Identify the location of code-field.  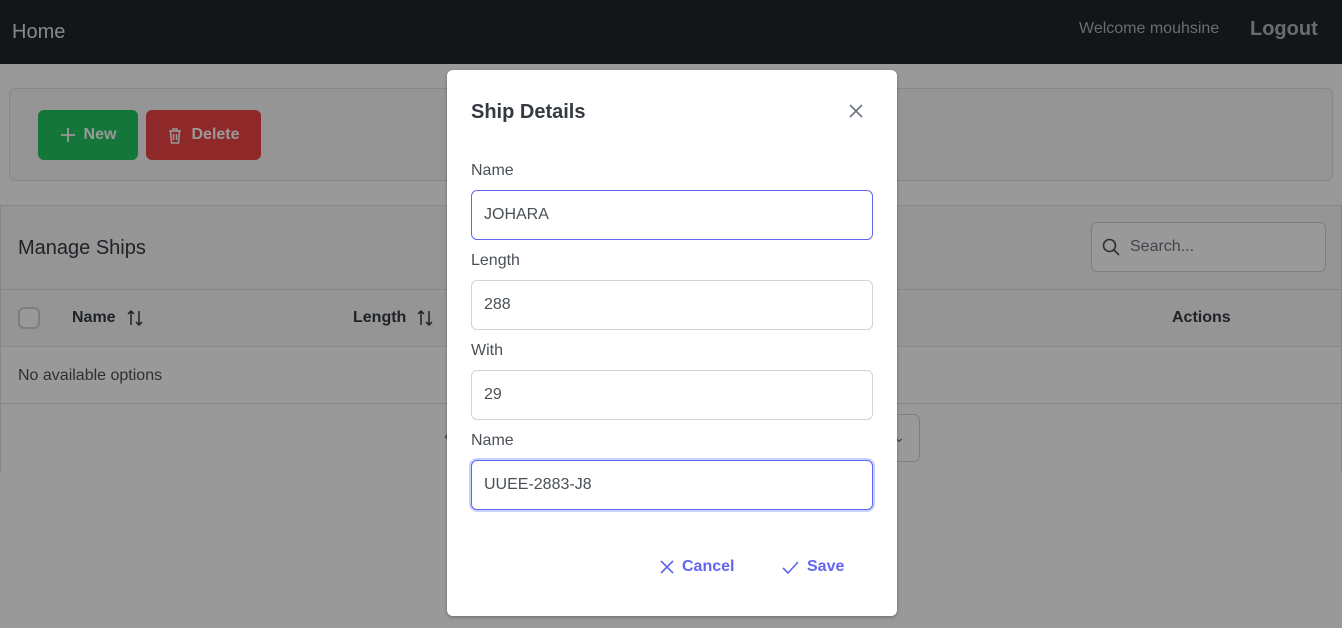
(672, 485).